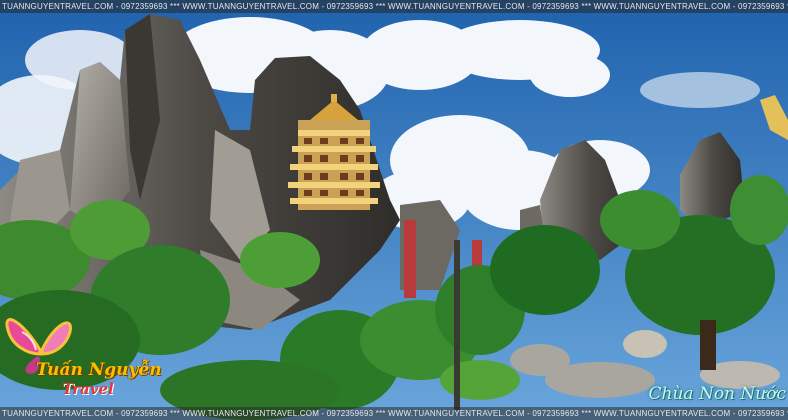 This screenshot has height=420, width=788. What do you see at coordinates (82, 356) in the screenshot?
I see `travel-logo: Tuấn Nguyễn Travel` at bounding box center [82, 356].